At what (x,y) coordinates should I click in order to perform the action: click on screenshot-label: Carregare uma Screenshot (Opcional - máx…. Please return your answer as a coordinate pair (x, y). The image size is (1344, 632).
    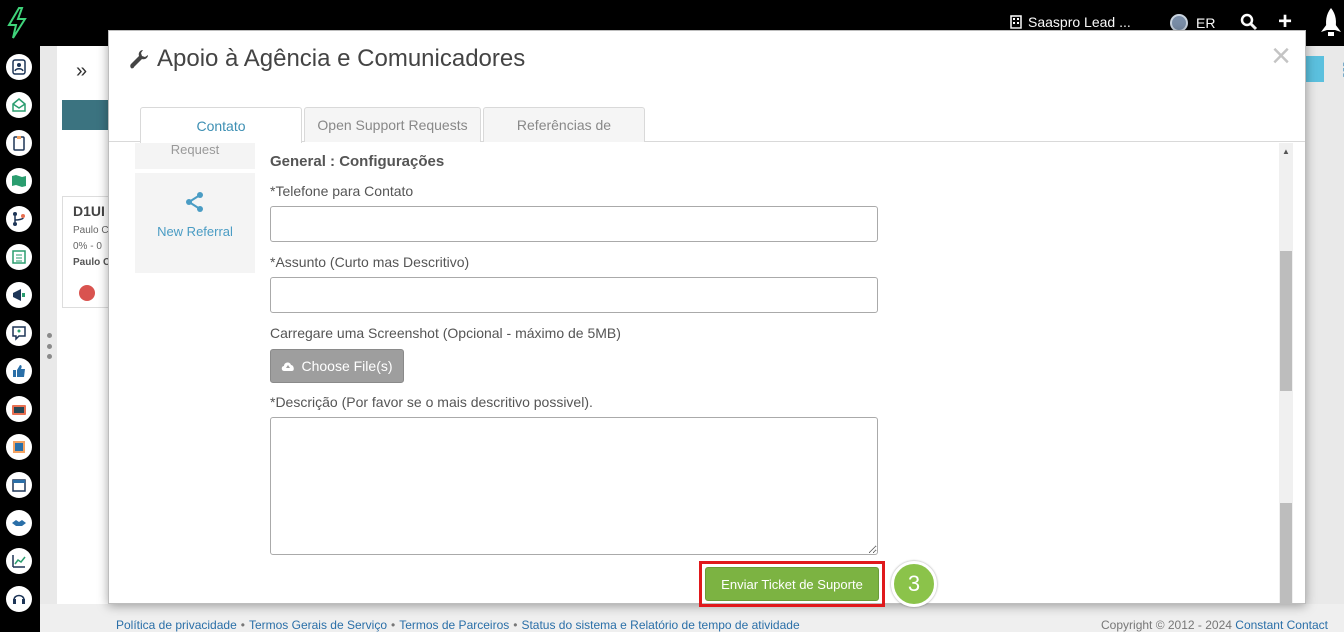
    Looking at the image, I should click on (445, 333).